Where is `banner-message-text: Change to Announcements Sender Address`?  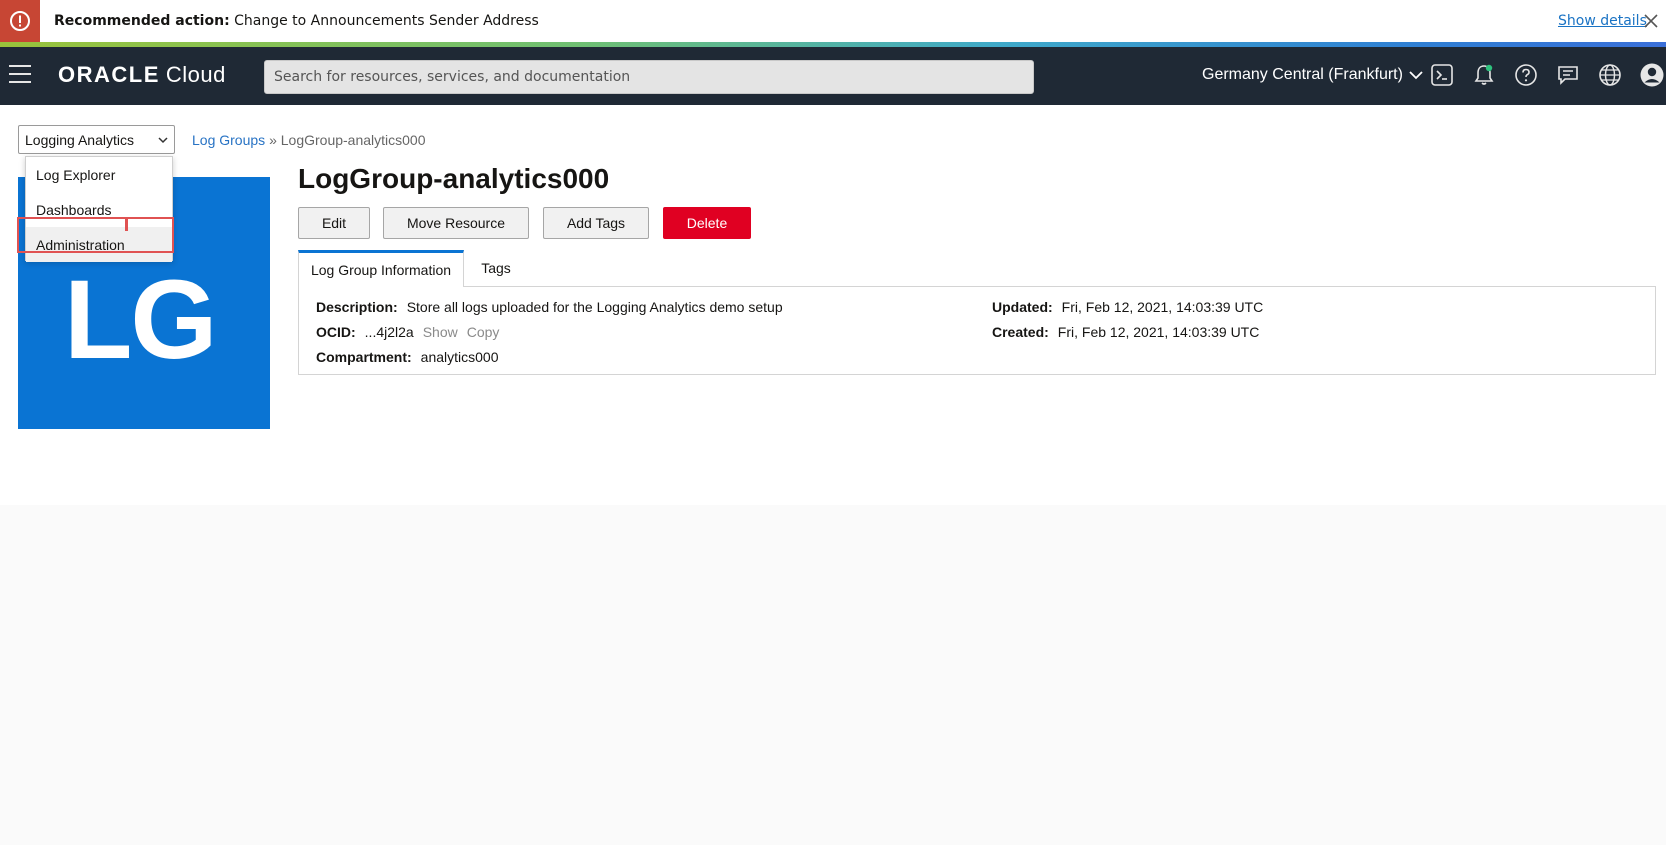 banner-message-text: Change to Announcements Sender Address is located at coordinates (386, 21).